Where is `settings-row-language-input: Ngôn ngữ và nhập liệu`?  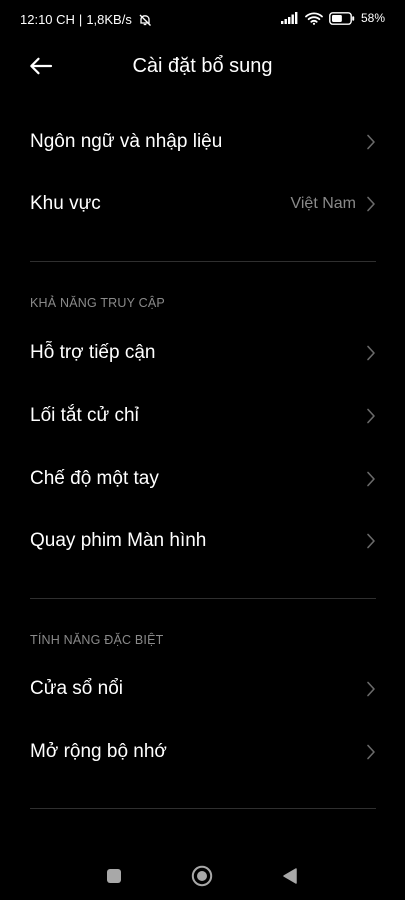 settings-row-language-input: Ngôn ngữ và nhập liệu is located at coordinates (202, 142).